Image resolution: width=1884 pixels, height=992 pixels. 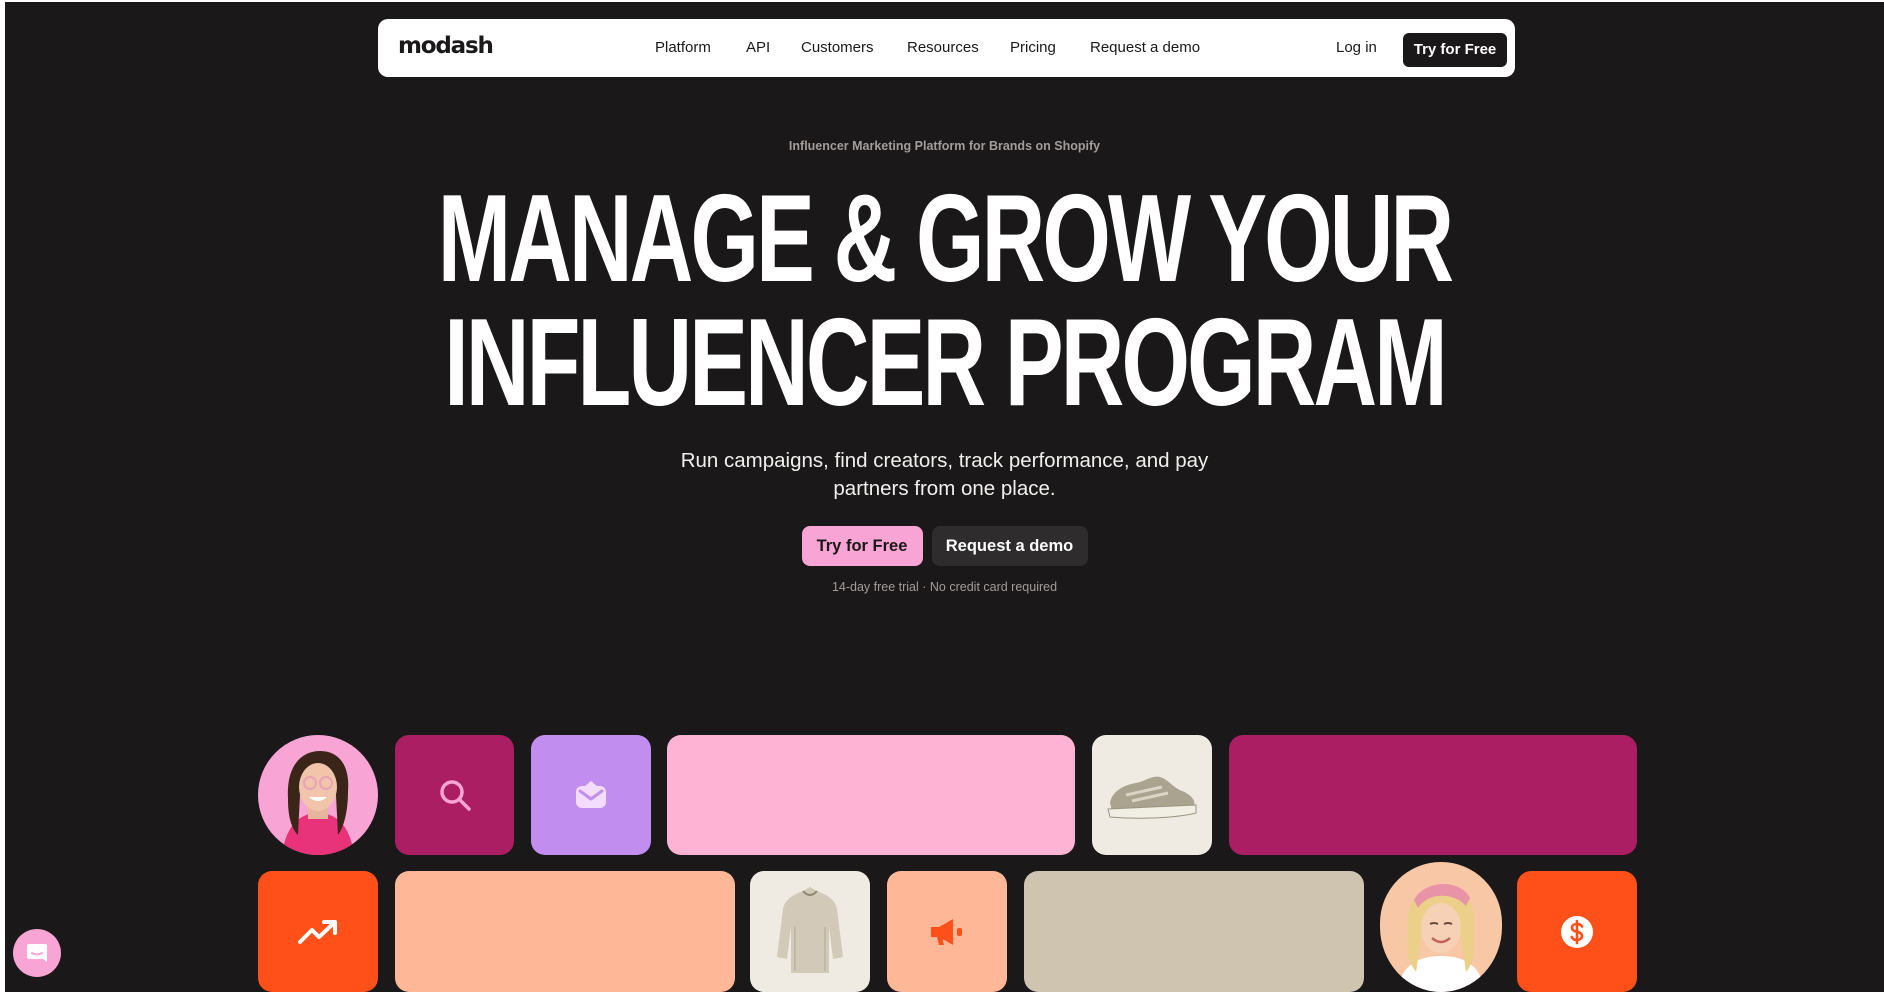 I want to click on chat-icon, so click(x=37, y=953).